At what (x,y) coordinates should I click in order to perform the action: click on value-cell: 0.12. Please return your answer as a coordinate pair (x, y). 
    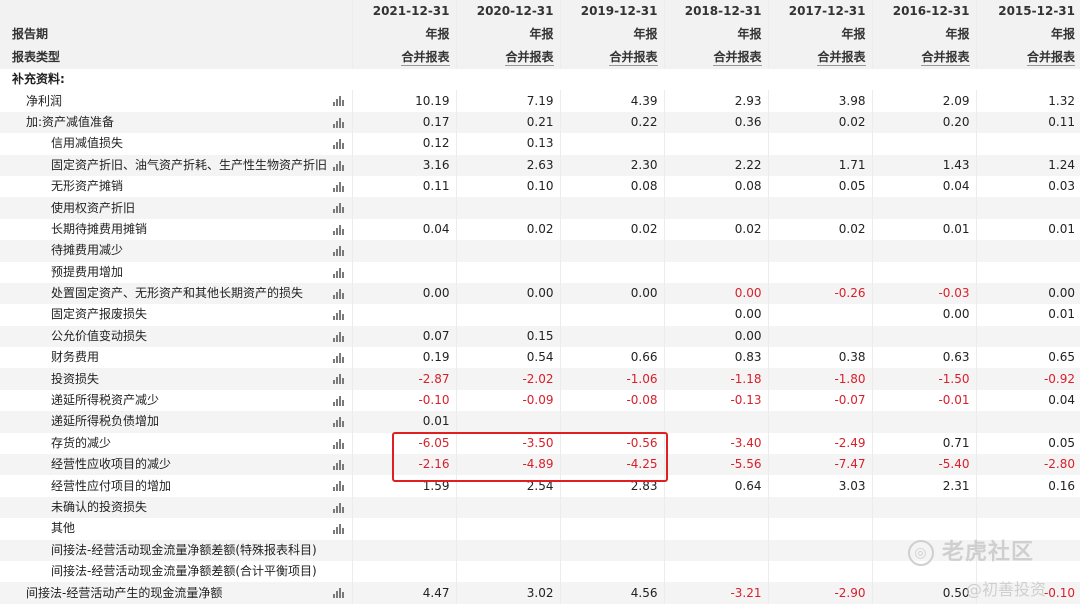
    Looking at the image, I should click on (403, 144).